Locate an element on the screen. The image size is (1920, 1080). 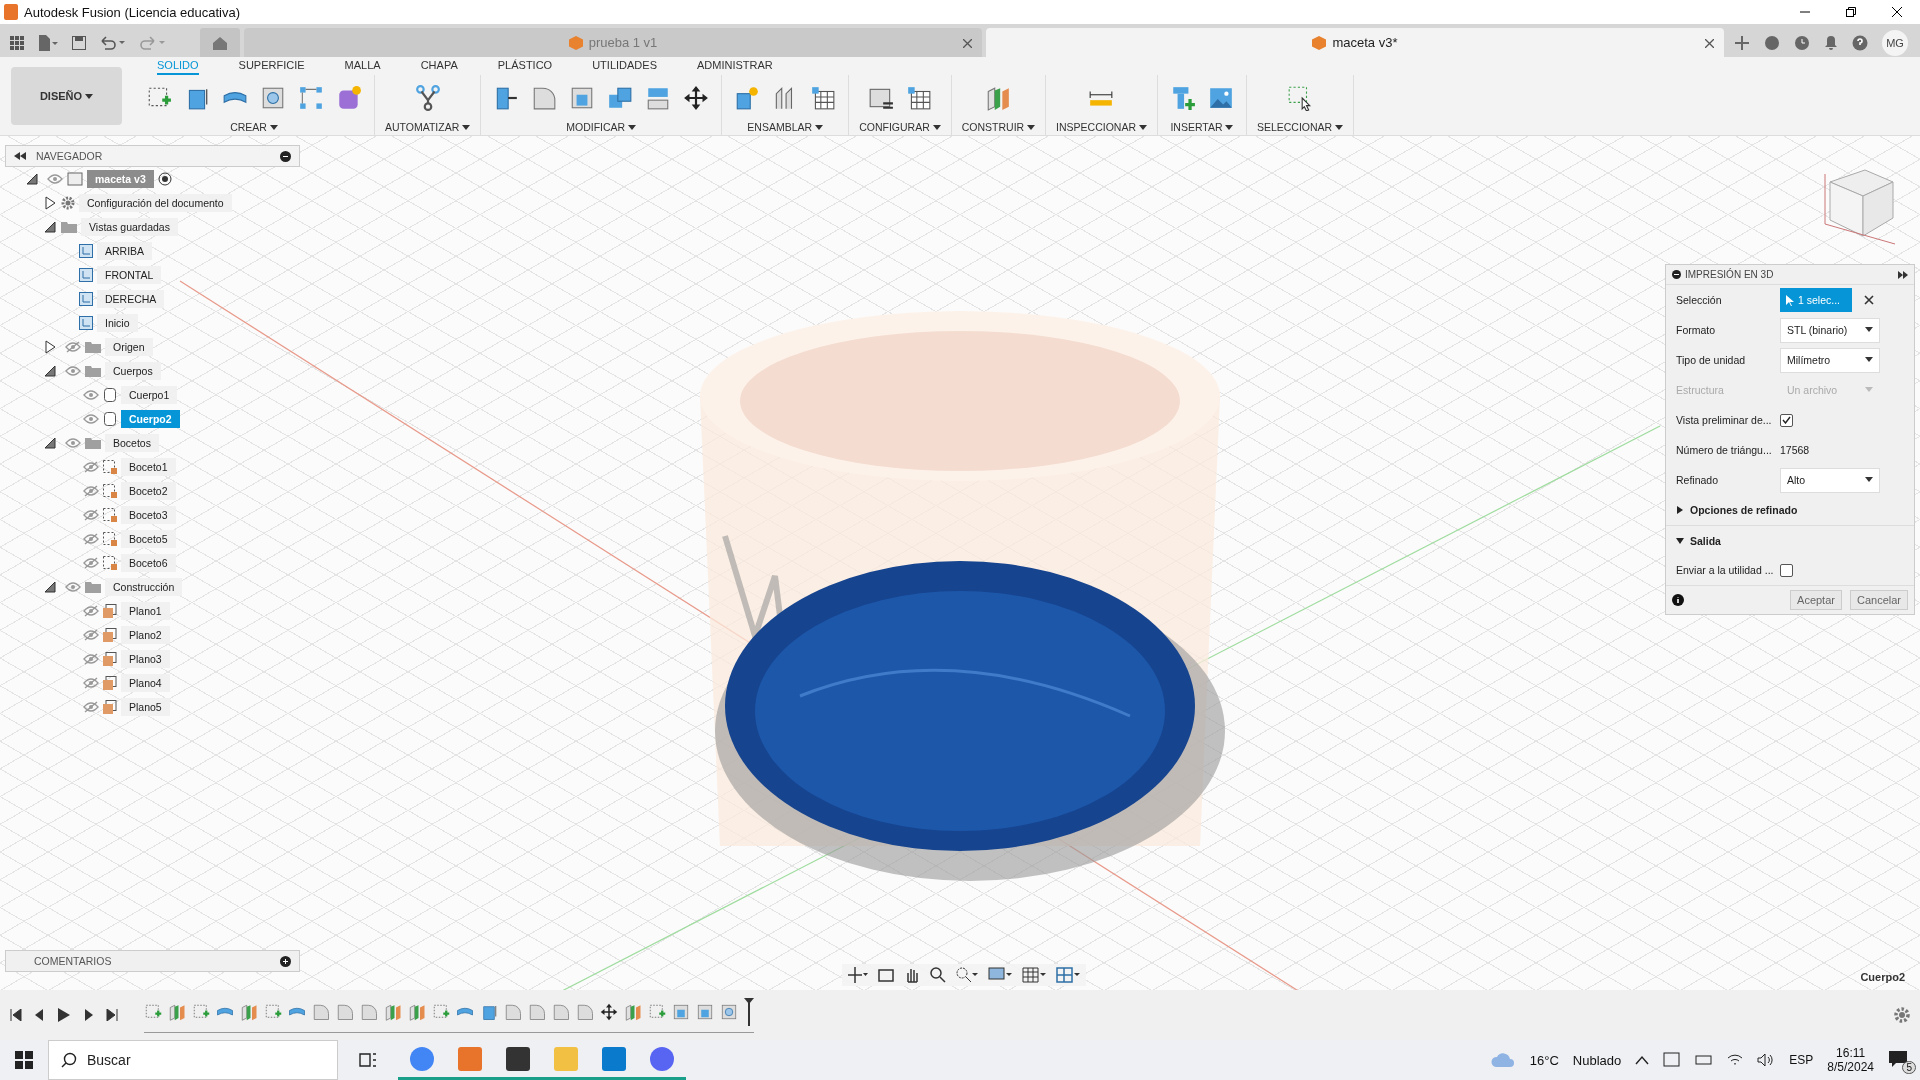
display-icon is located at coordinates (1000, 975).